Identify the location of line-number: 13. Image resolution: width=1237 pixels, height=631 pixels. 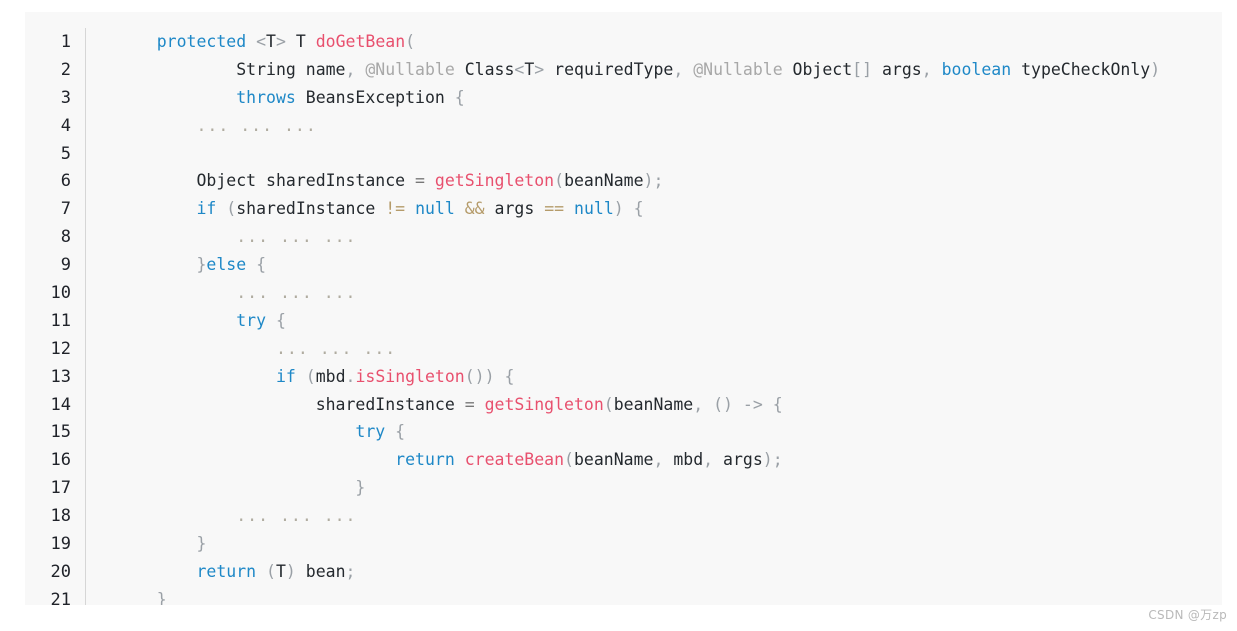
(60, 376).